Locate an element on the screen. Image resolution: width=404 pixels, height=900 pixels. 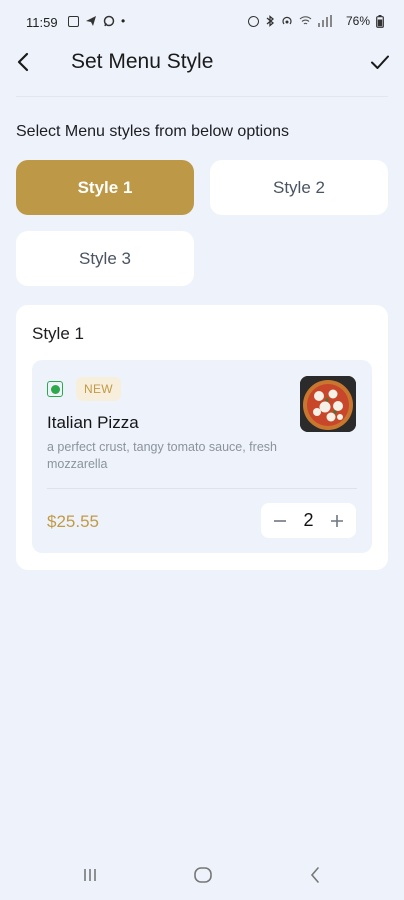
new-badge: NEW is located at coordinates (98, 389).